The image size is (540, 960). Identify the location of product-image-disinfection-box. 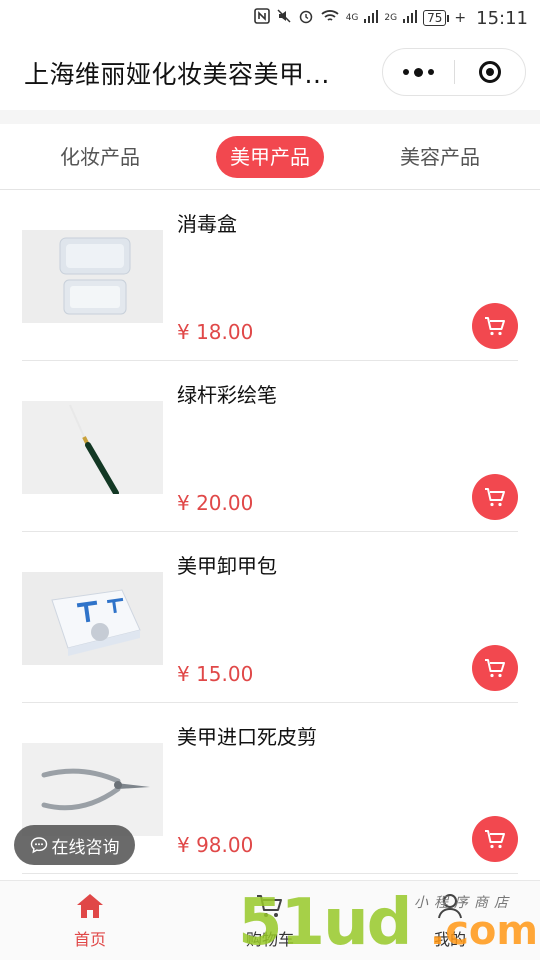
(92, 276).